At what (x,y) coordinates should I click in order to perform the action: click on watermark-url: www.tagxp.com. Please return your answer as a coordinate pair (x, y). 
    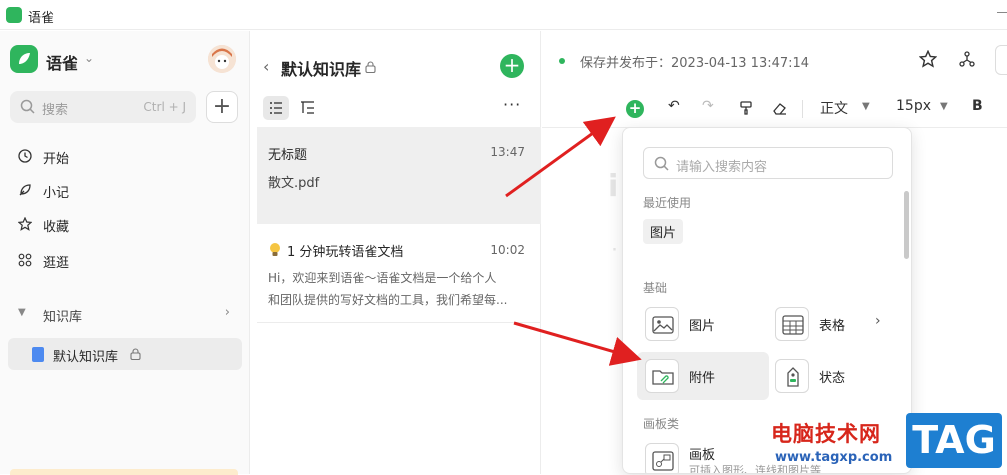
    Looking at the image, I should click on (834, 457).